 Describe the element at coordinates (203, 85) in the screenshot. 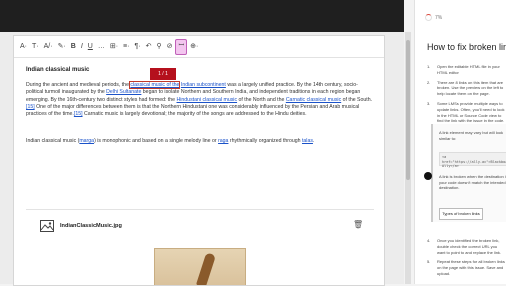

I see `link-indian-subcontinent: Indian subcontinent` at that location.